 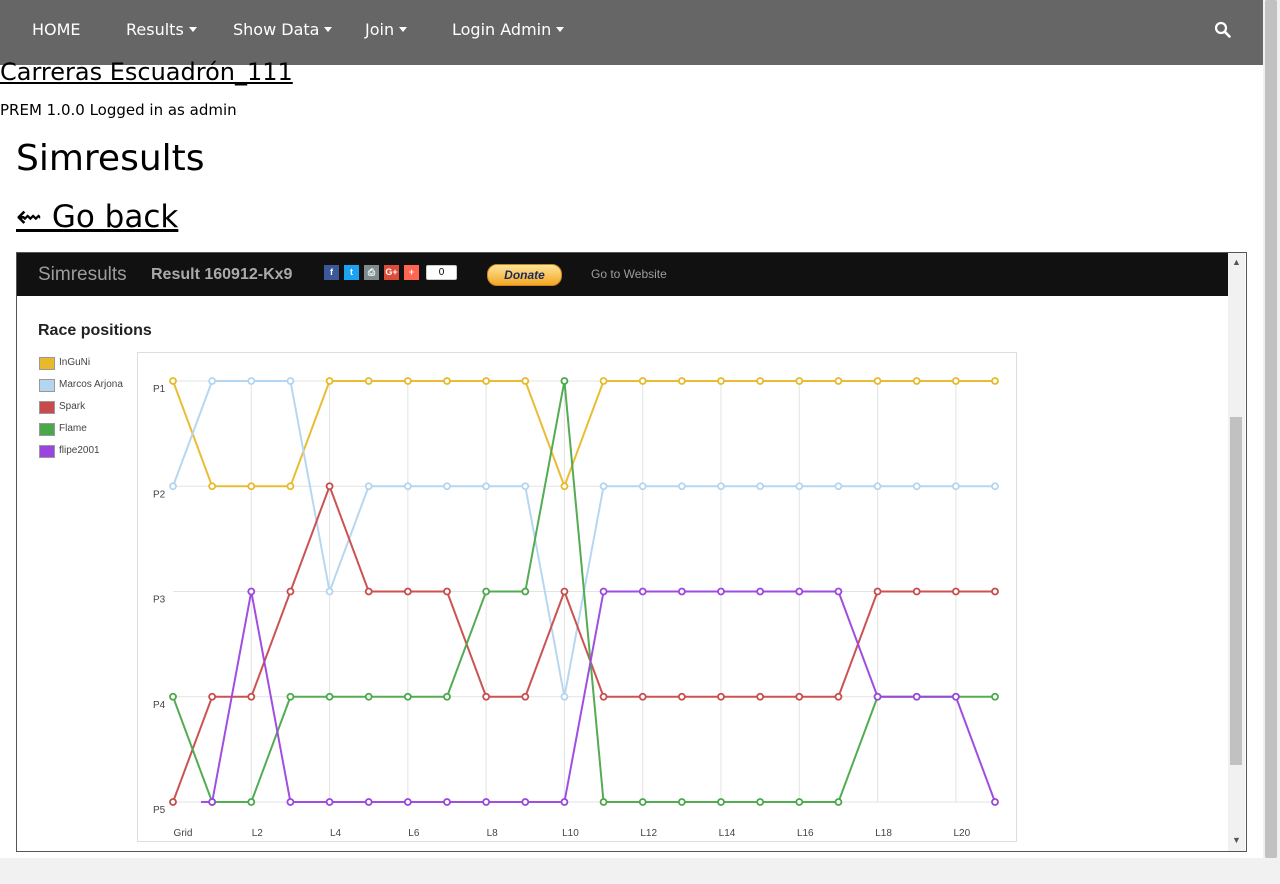 I want to click on simresults-brand: Simresults, so click(x=82, y=275).